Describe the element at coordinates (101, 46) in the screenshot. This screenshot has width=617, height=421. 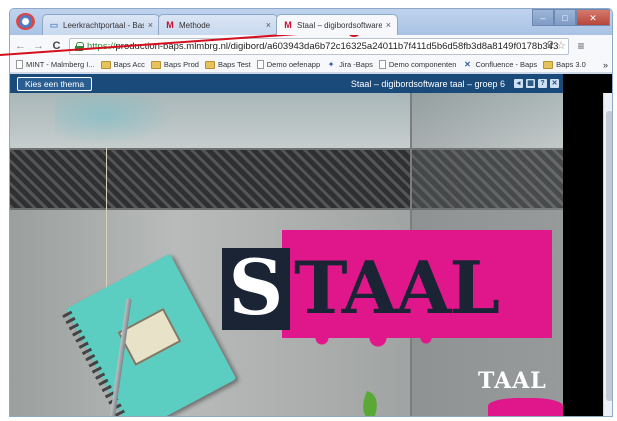
I see `url-scheme: https://` at that location.